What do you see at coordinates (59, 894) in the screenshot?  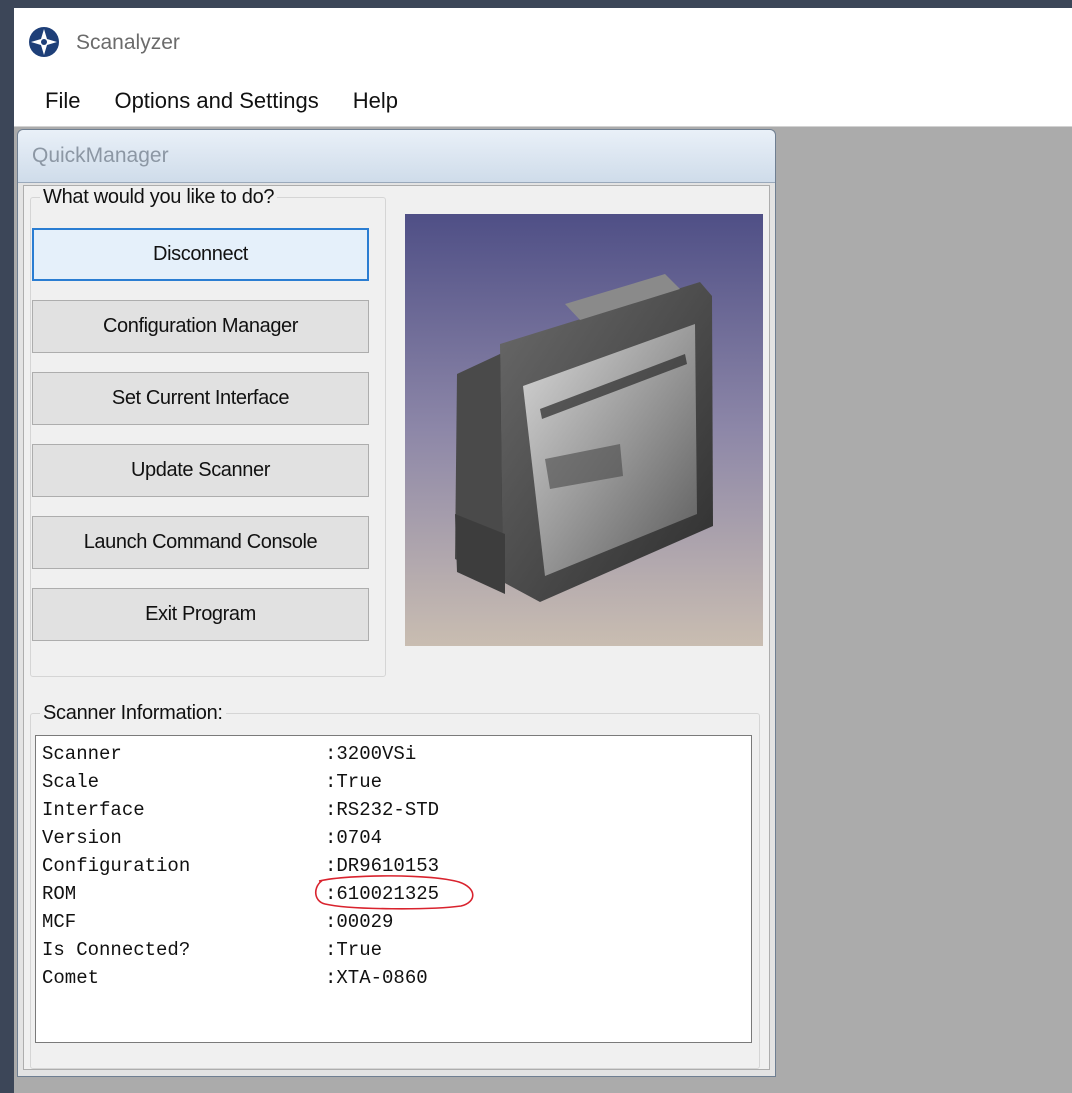 I see `info-key: ROM` at bounding box center [59, 894].